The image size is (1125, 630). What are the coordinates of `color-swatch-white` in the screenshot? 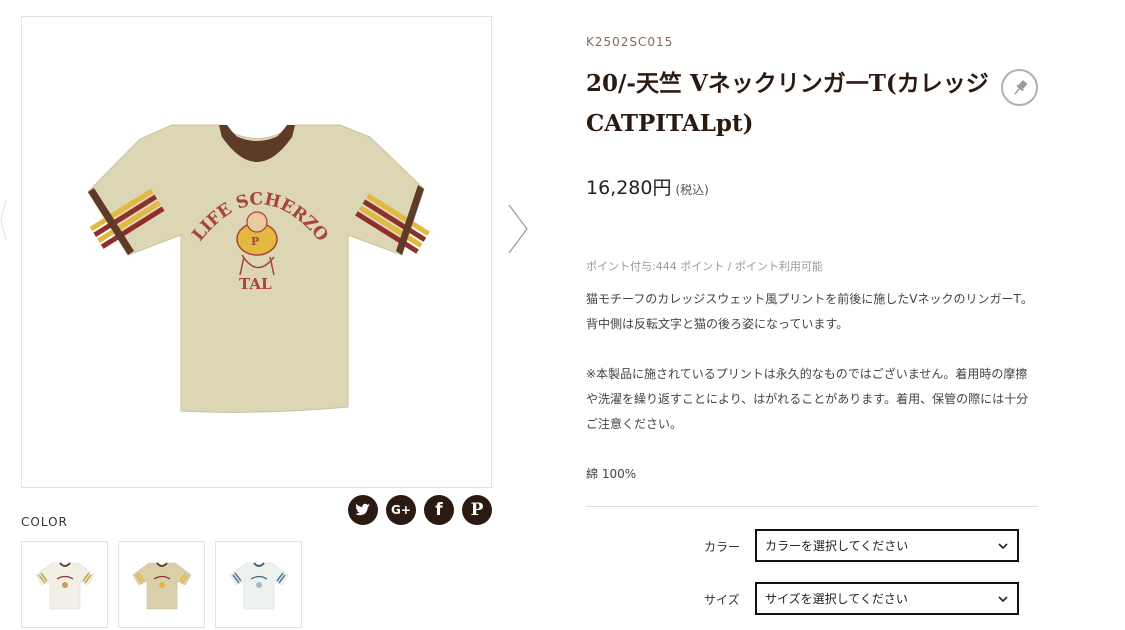 It's located at (64, 584).